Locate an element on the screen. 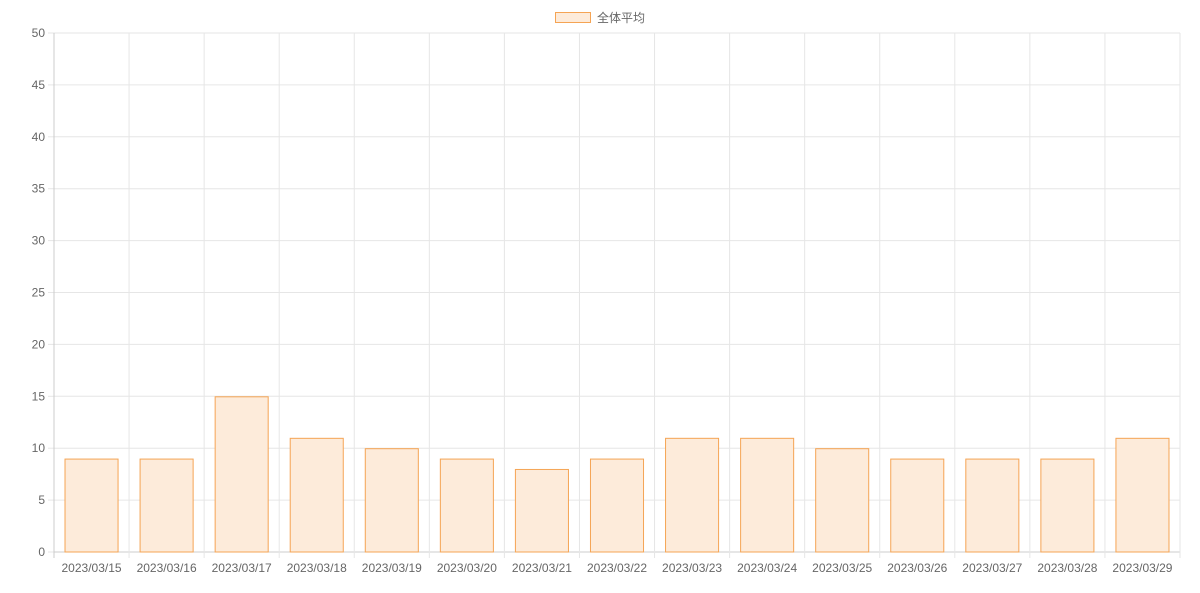  x-tick-label: 2023/03/25 is located at coordinates (842, 568).